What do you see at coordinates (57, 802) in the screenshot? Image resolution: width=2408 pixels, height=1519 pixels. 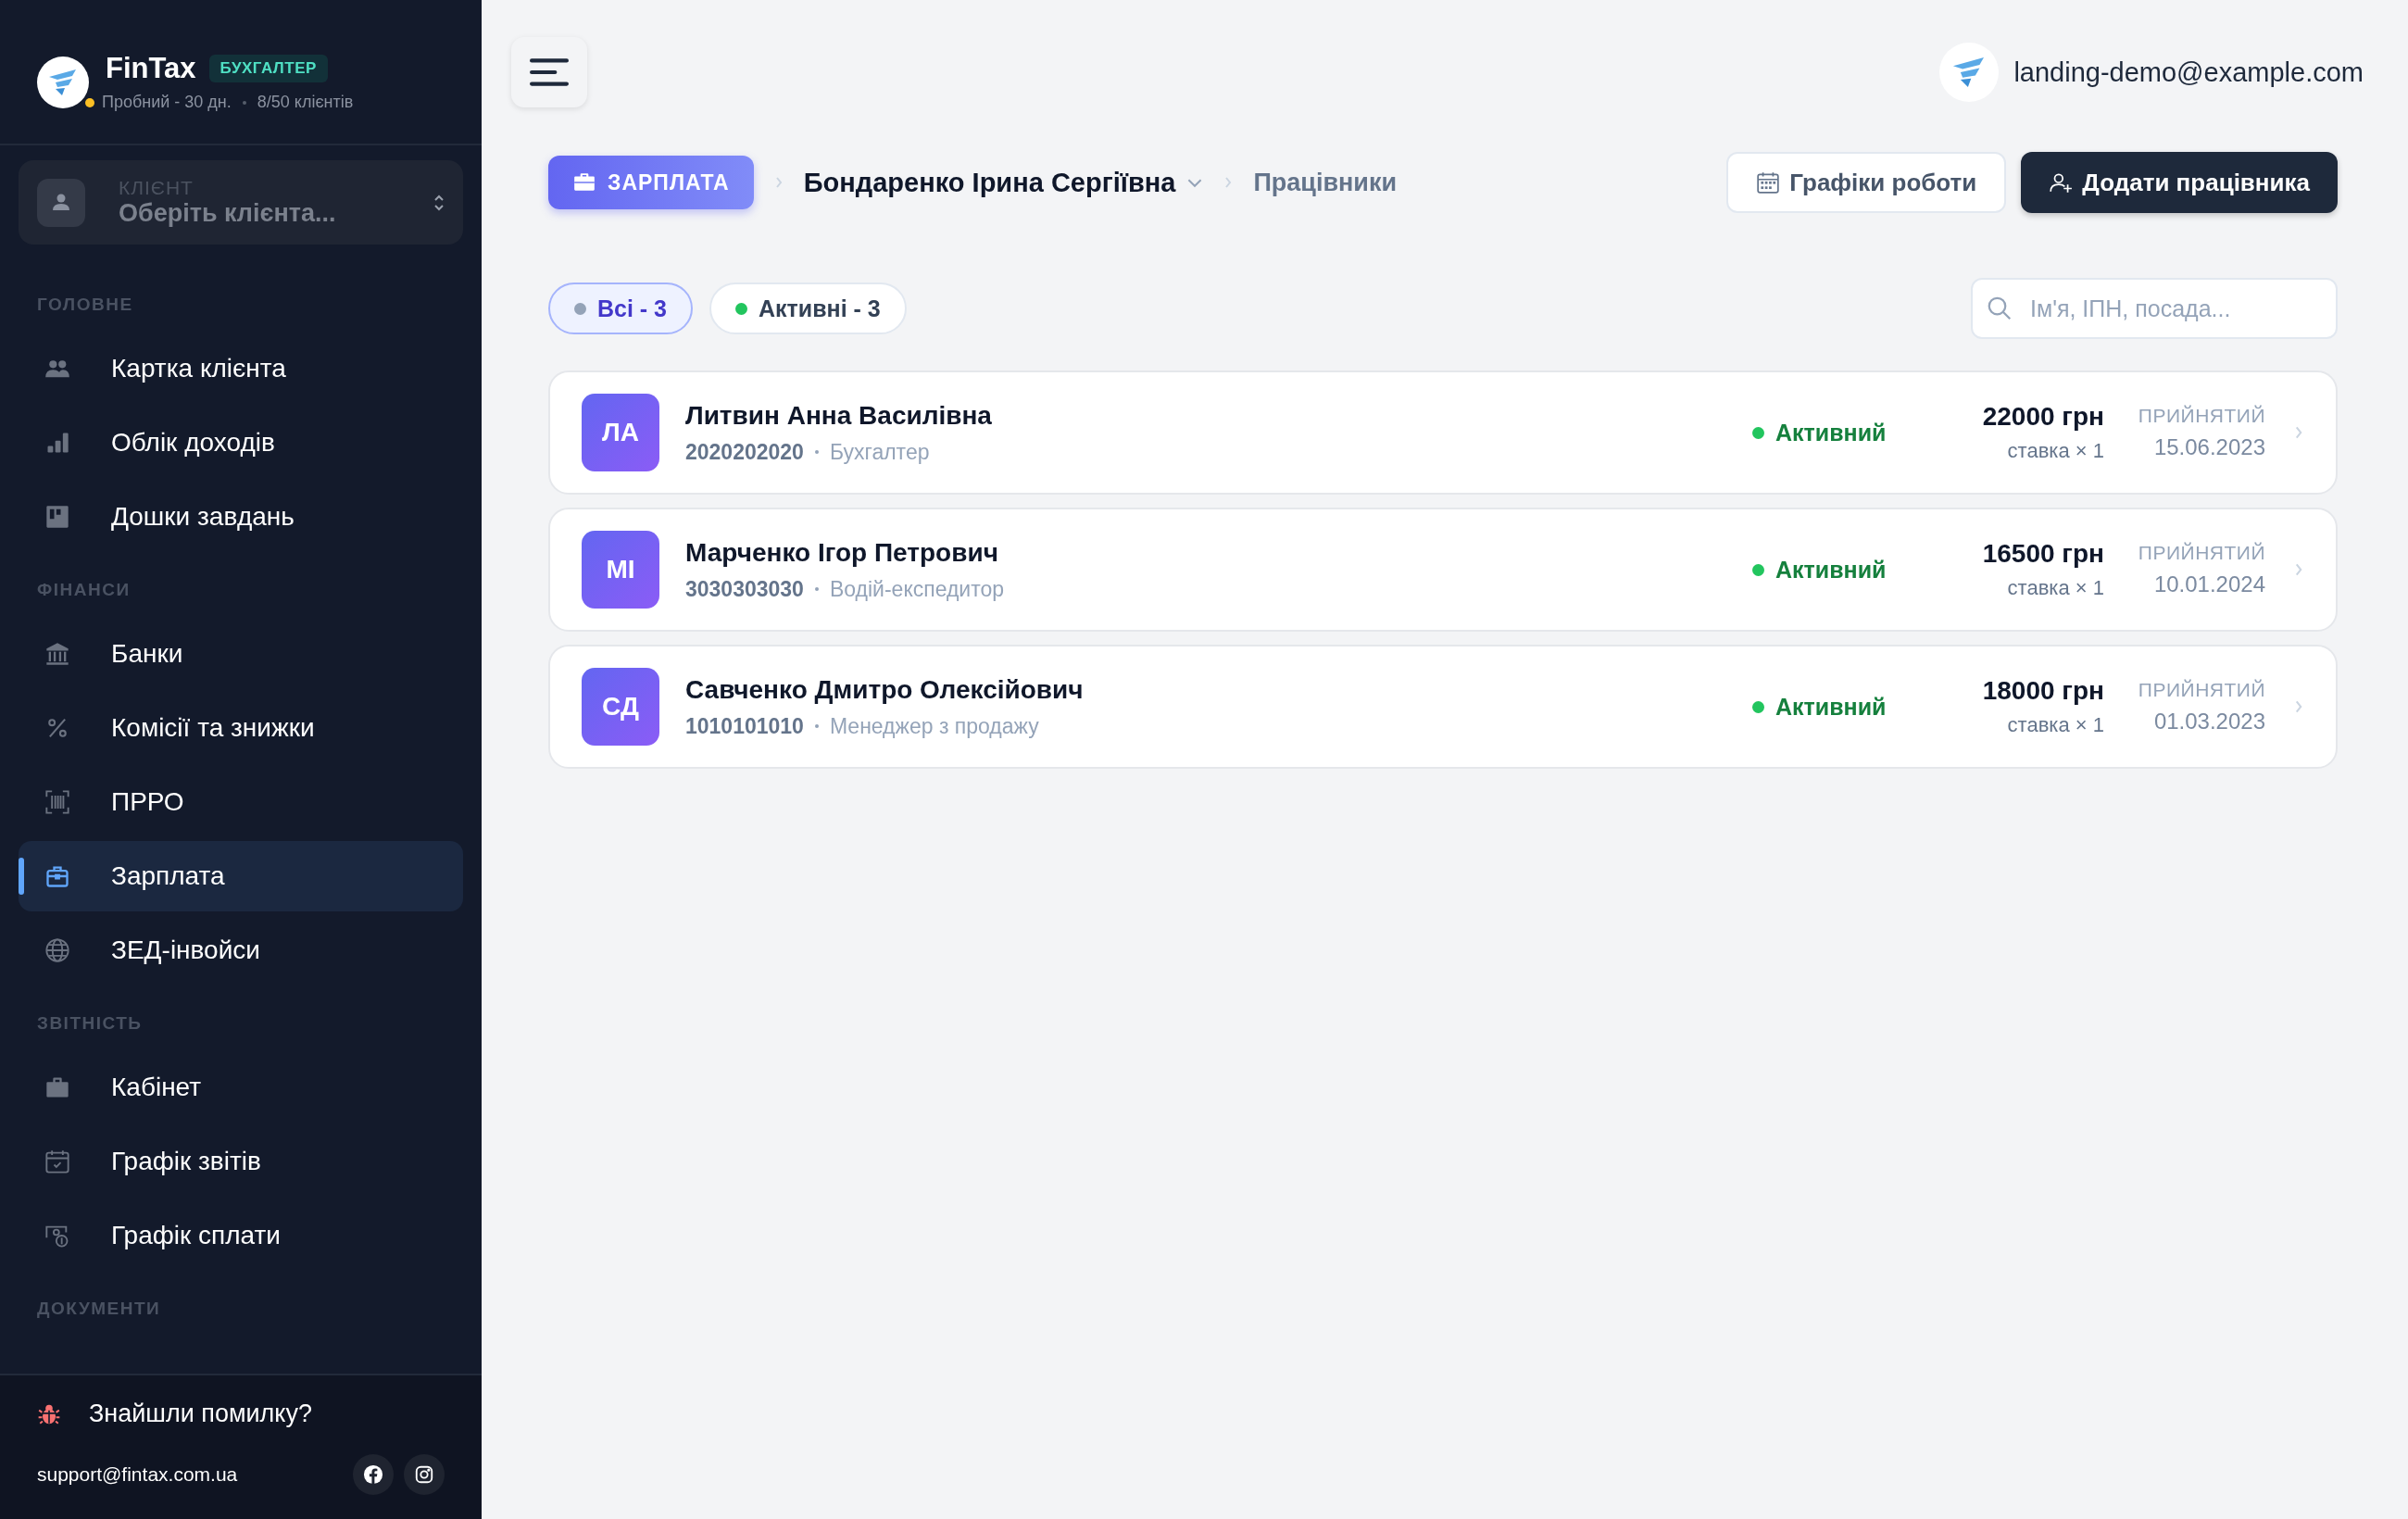 I see `barcode-icon` at bounding box center [57, 802].